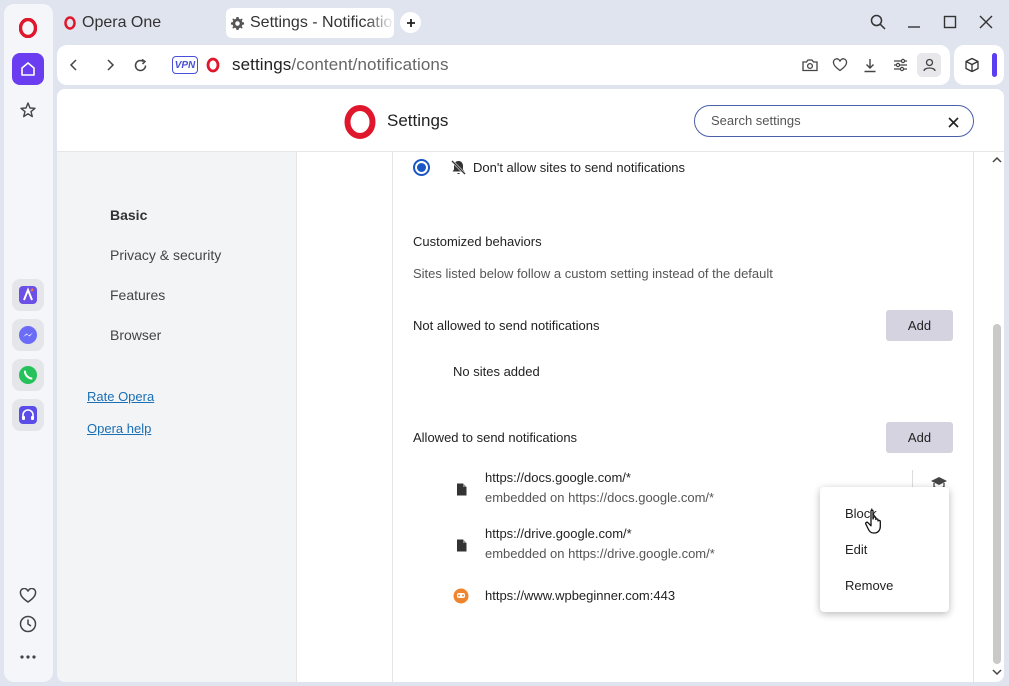 Image resolution: width=1009 pixels, height=686 pixels. What do you see at coordinates (997, 494) in the screenshot?
I see `scrollbar-thumb` at bounding box center [997, 494].